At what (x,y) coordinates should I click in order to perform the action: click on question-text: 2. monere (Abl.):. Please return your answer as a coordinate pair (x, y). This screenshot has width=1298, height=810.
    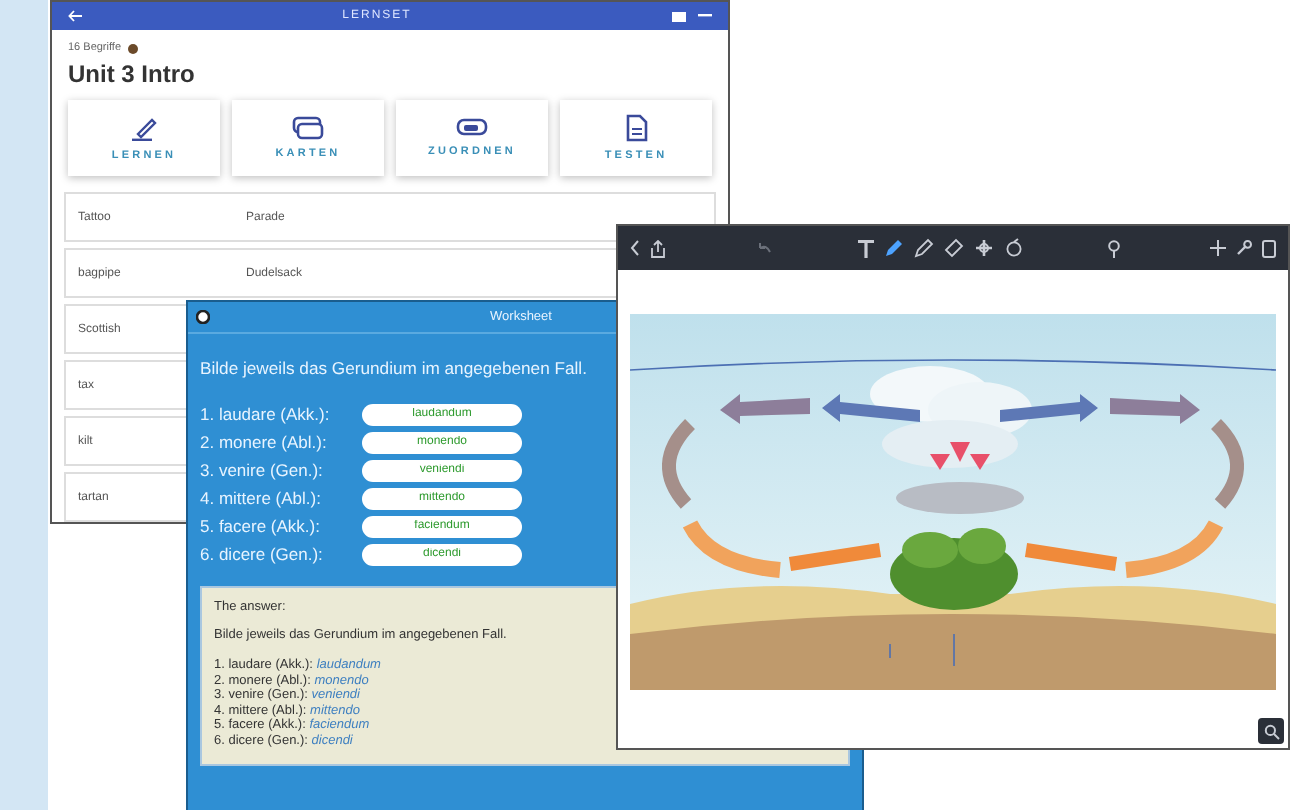
    Looking at the image, I should click on (264, 442).